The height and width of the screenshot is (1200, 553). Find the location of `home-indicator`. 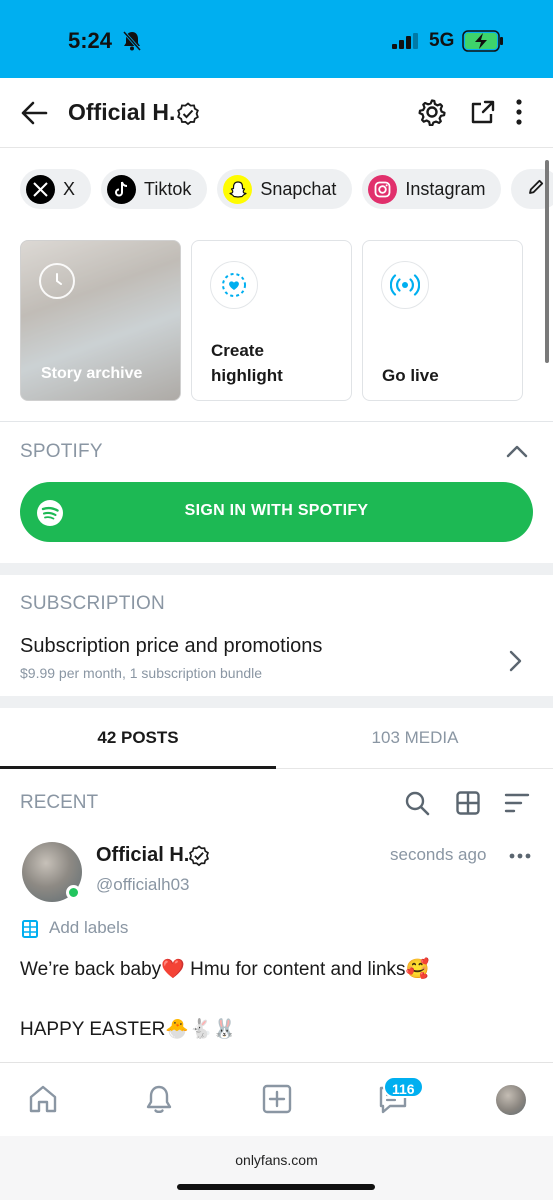

home-indicator is located at coordinates (276, 1187).